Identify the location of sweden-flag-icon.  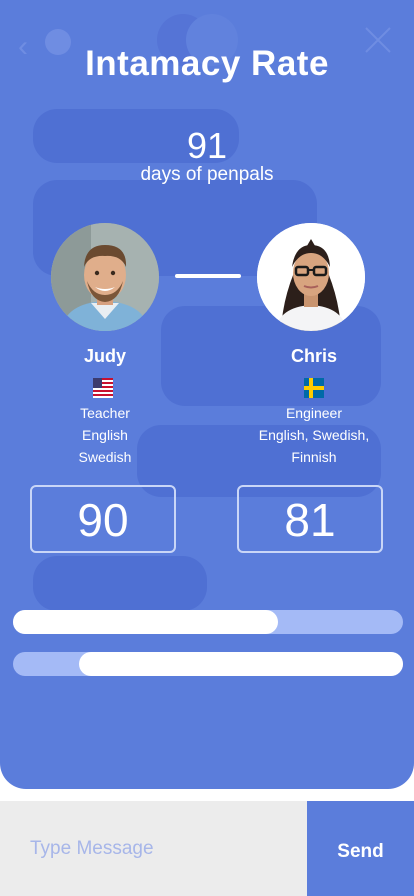
(314, 388).